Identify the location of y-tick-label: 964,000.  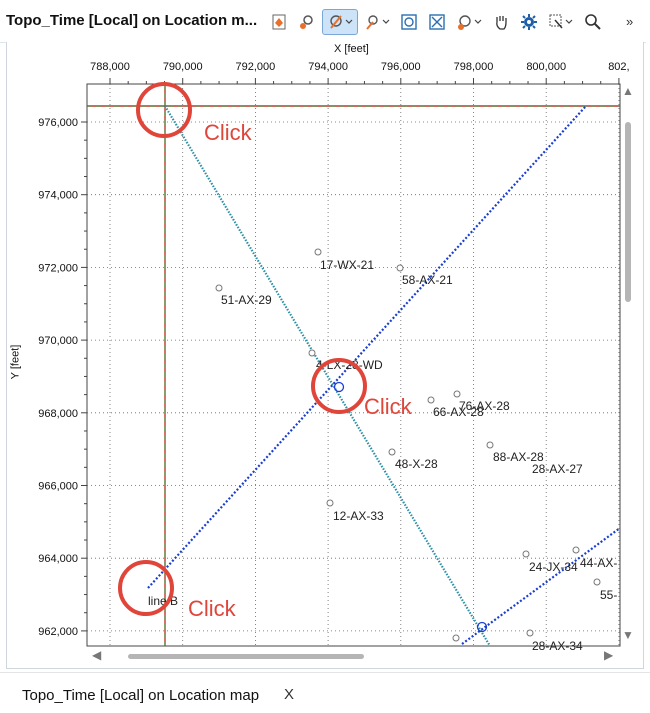
(58, 559).